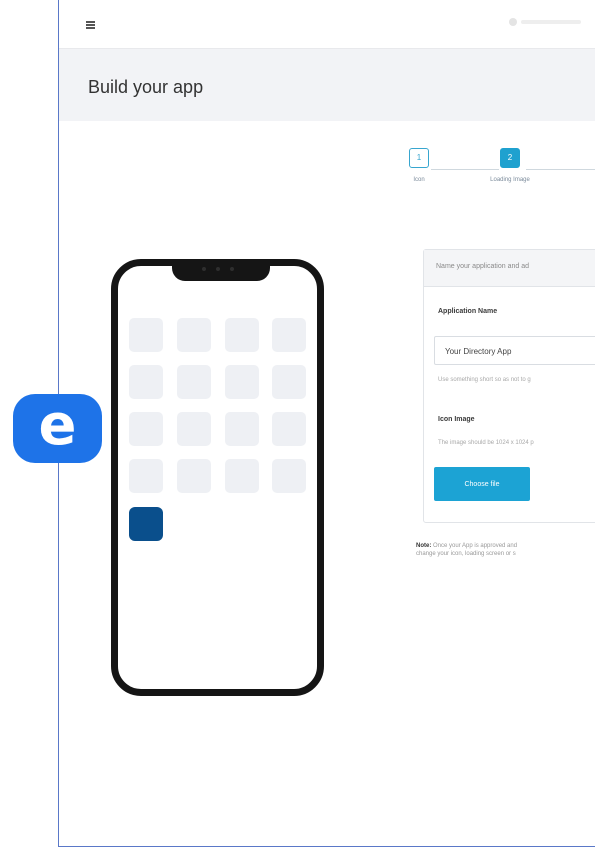 This screenshot has width=595, height=848. Describe the element at coordinates (327, 24) in the screenshot. I see `top-bar` at that location.